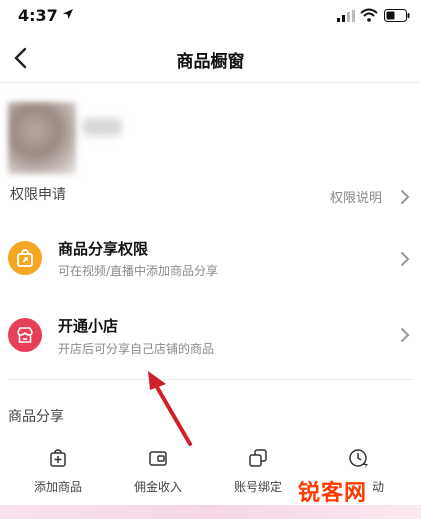 Image resolution: width=421 pixels, height=519 pixels. I want to click on avatar, so click(42, 138).